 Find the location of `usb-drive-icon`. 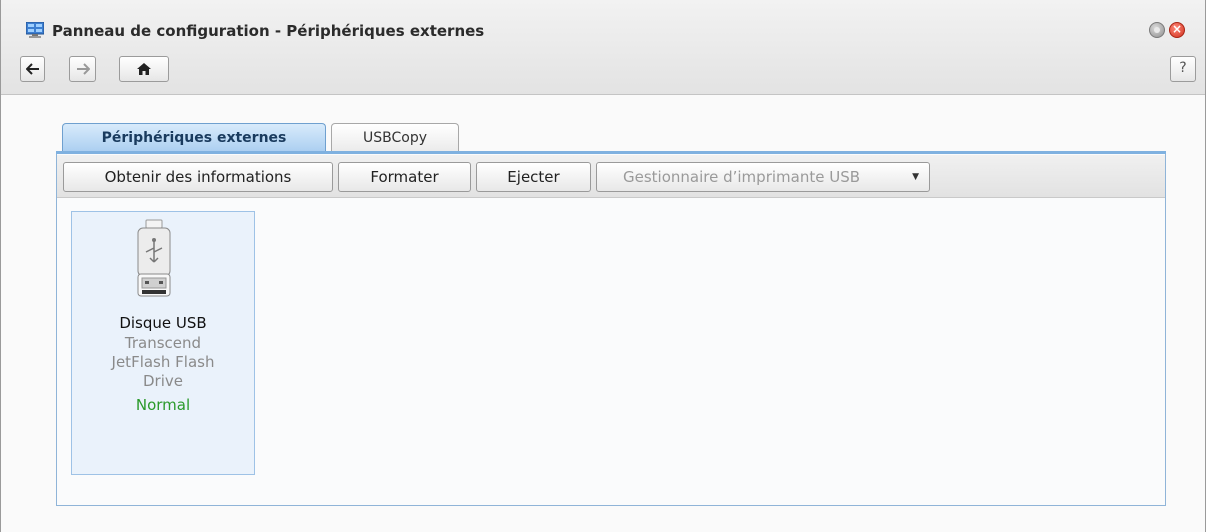

usb-drive-icon is located at coordinates (154, 258).